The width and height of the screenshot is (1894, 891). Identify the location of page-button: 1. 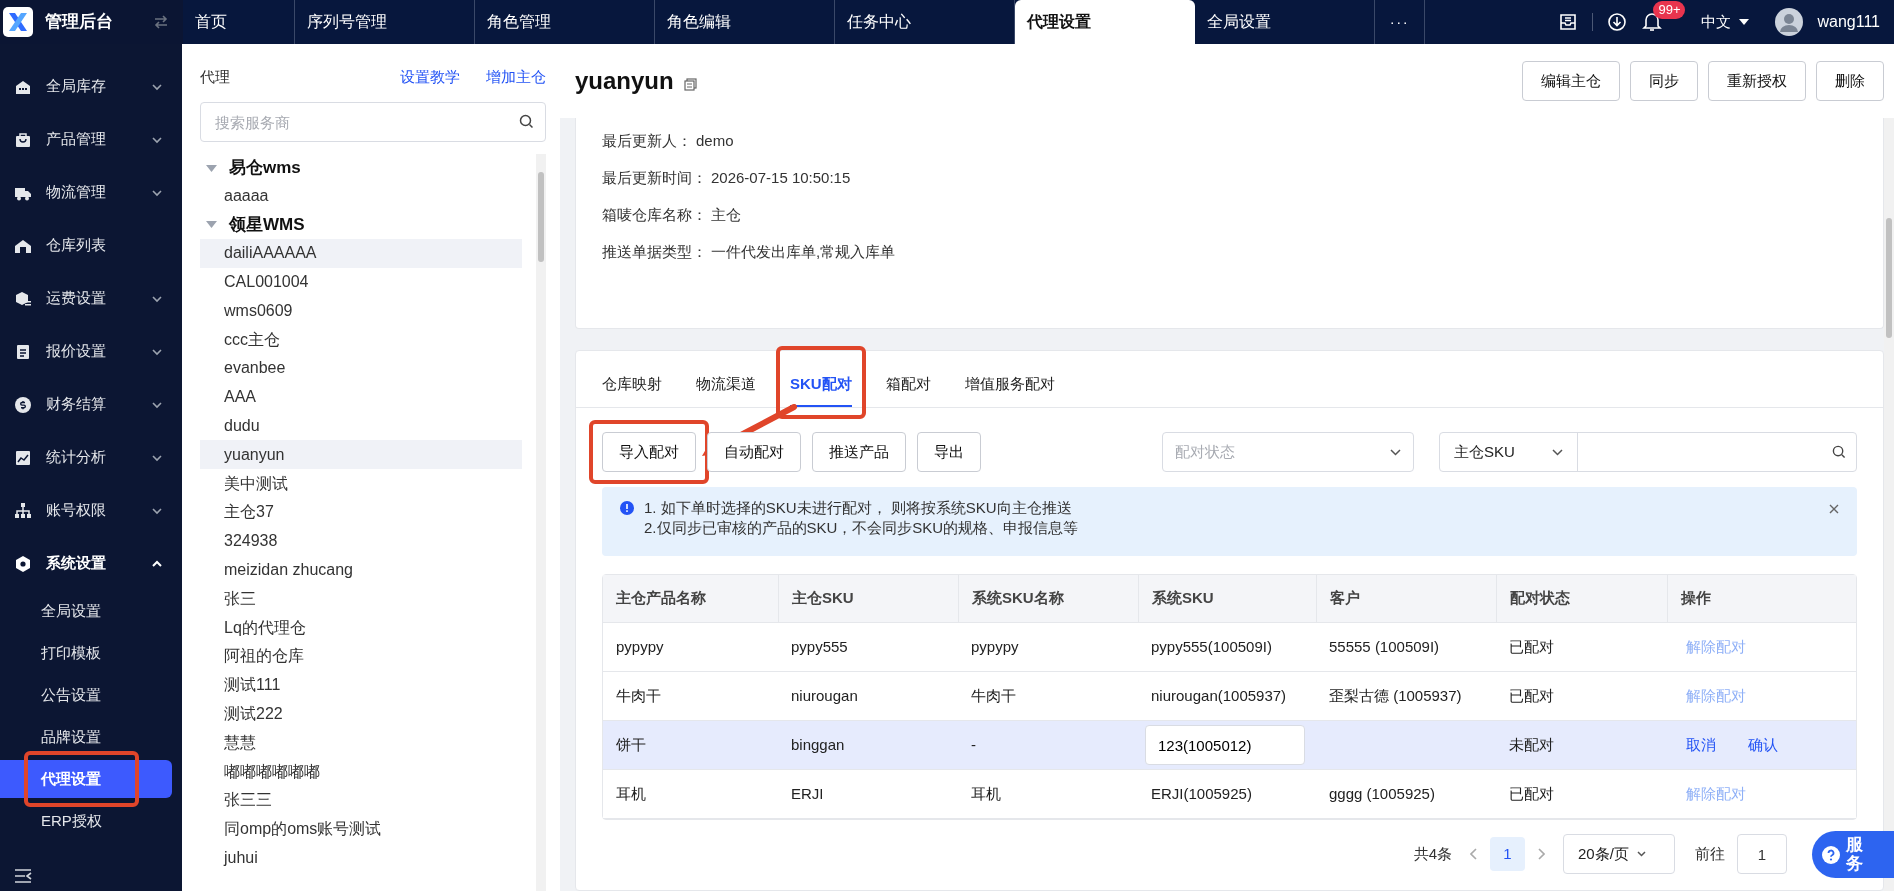
(1507, 854).